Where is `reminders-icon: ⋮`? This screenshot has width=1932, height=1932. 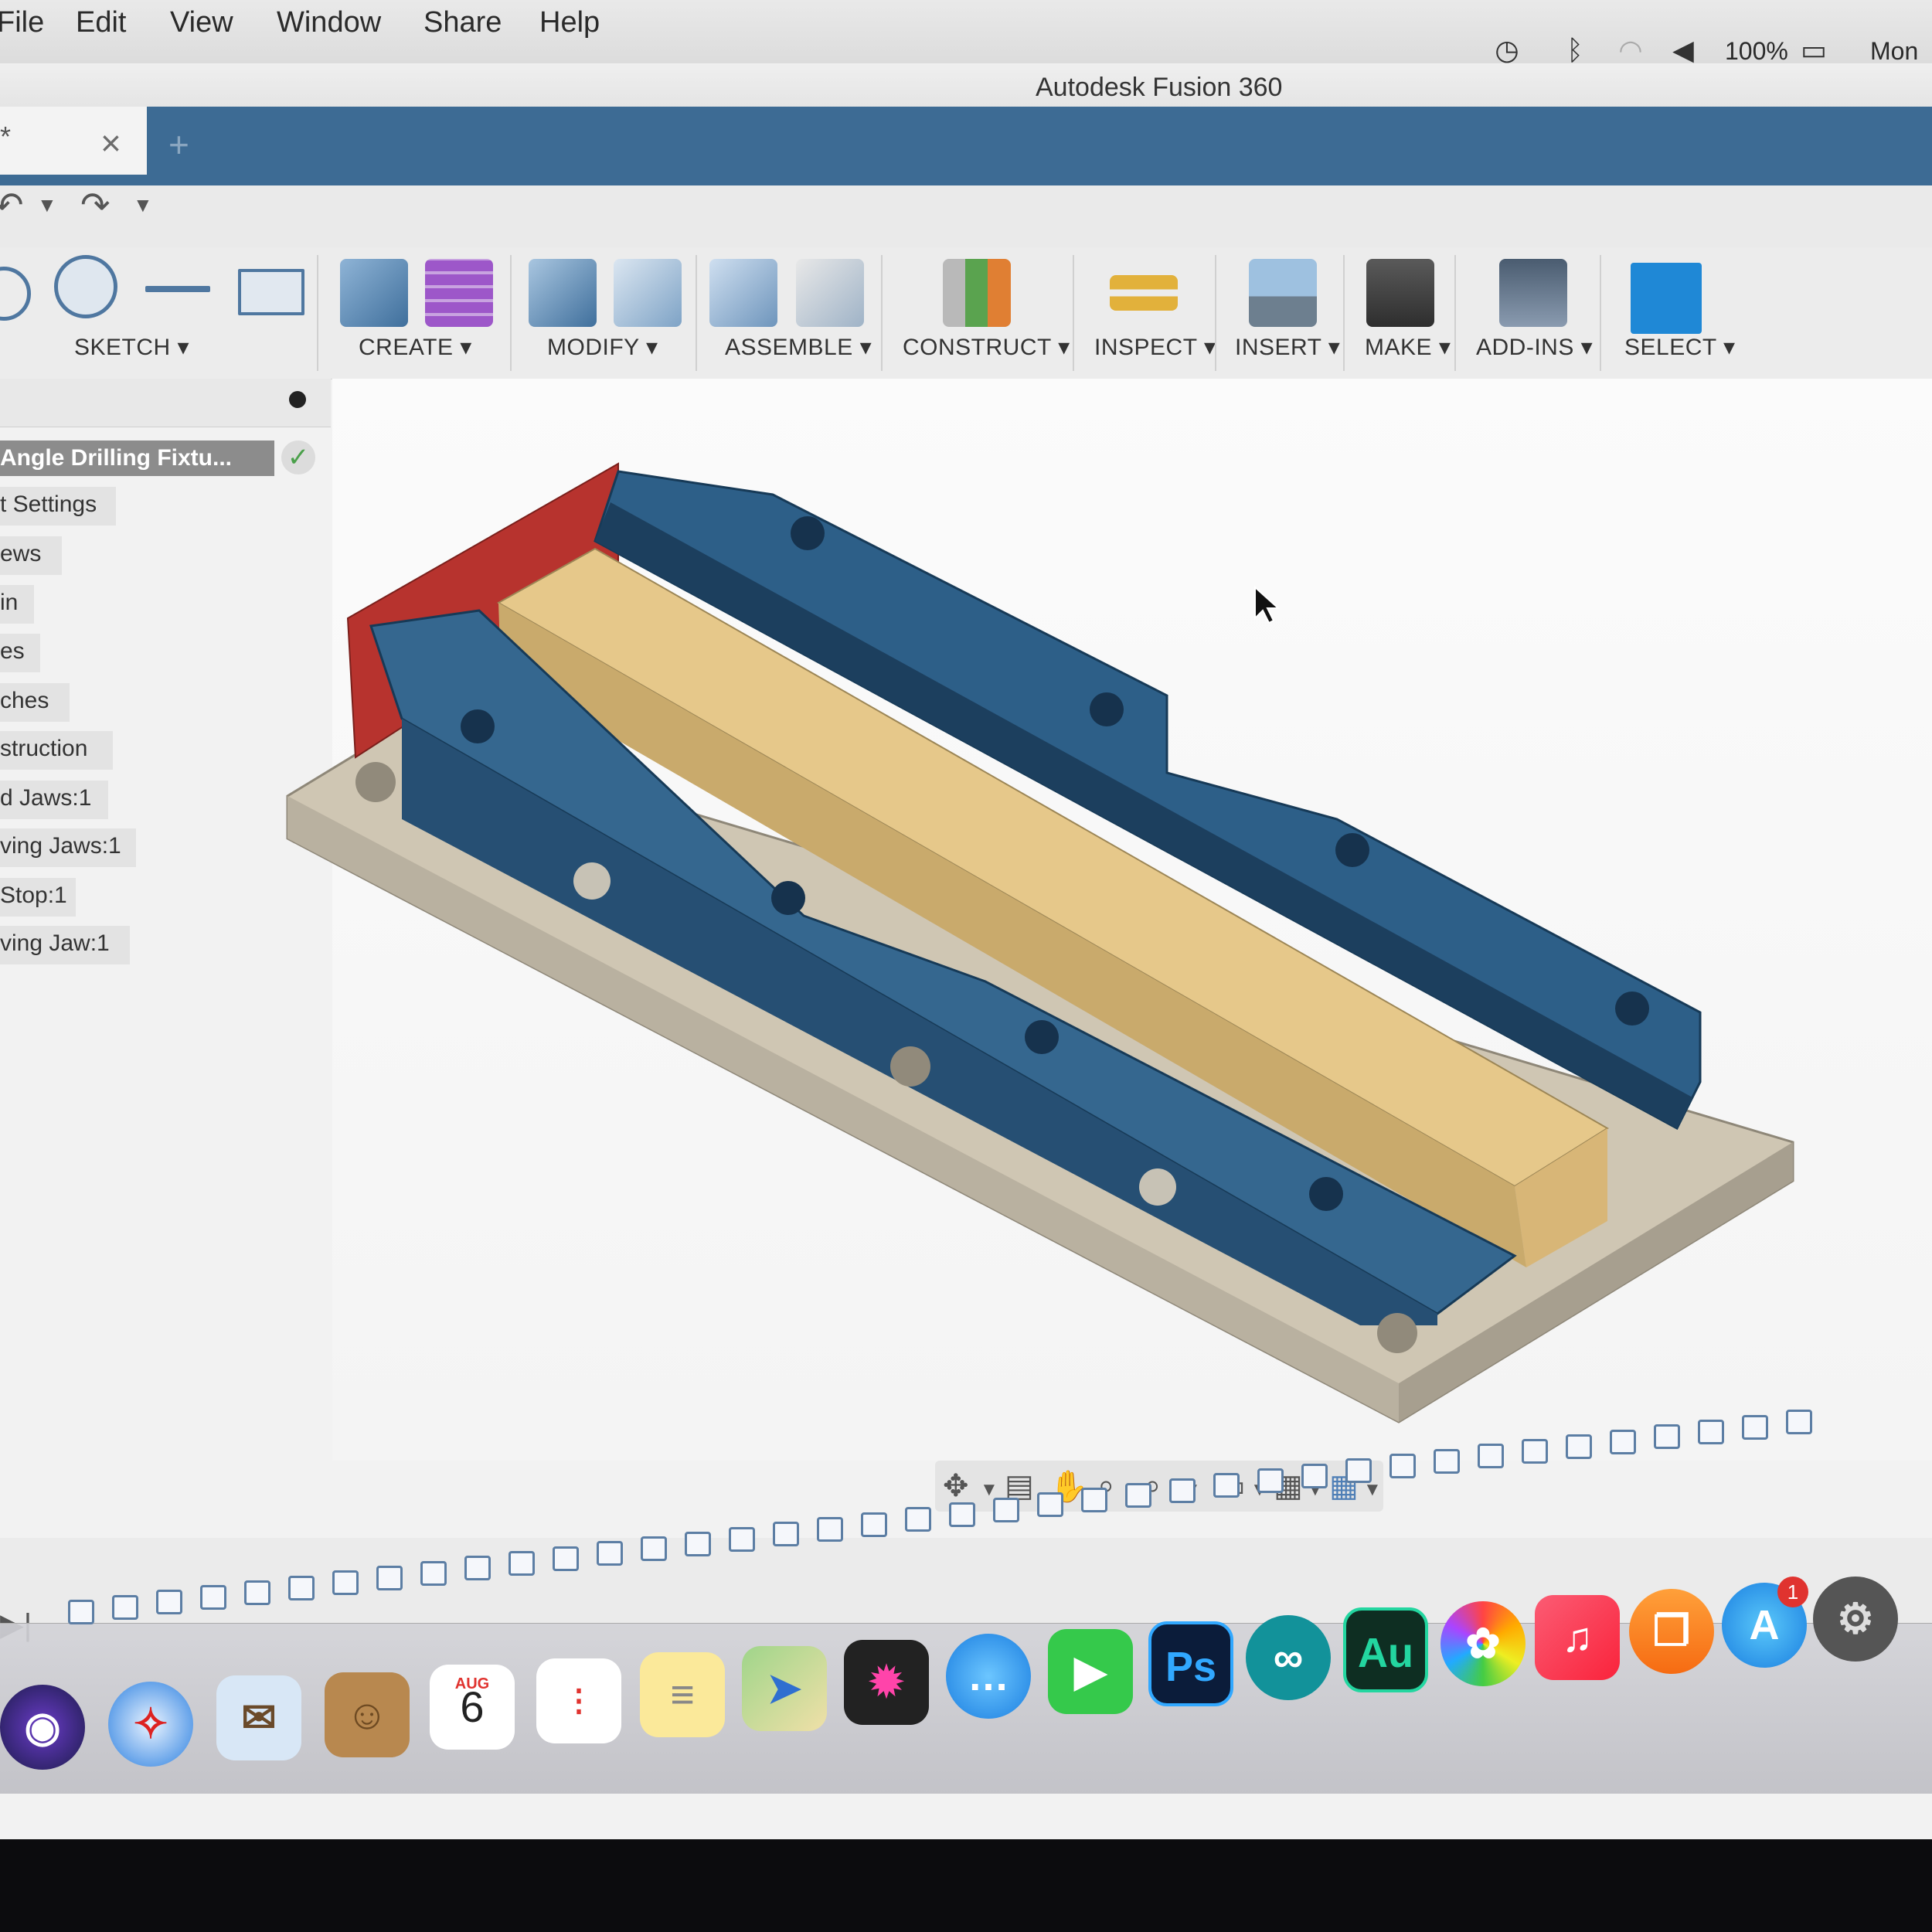
reminders-icon: ⋮ is located at coordinates (578, 1700).